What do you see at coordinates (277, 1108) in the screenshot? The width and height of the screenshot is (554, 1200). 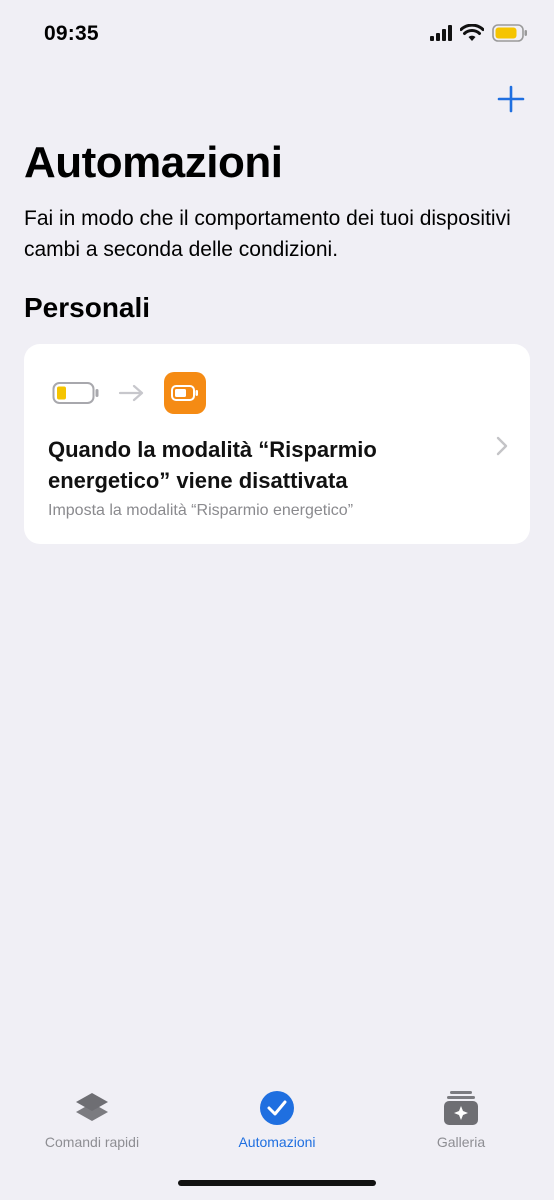 I see `checkmark-circle-icon` at bounding box center [277, 1108].